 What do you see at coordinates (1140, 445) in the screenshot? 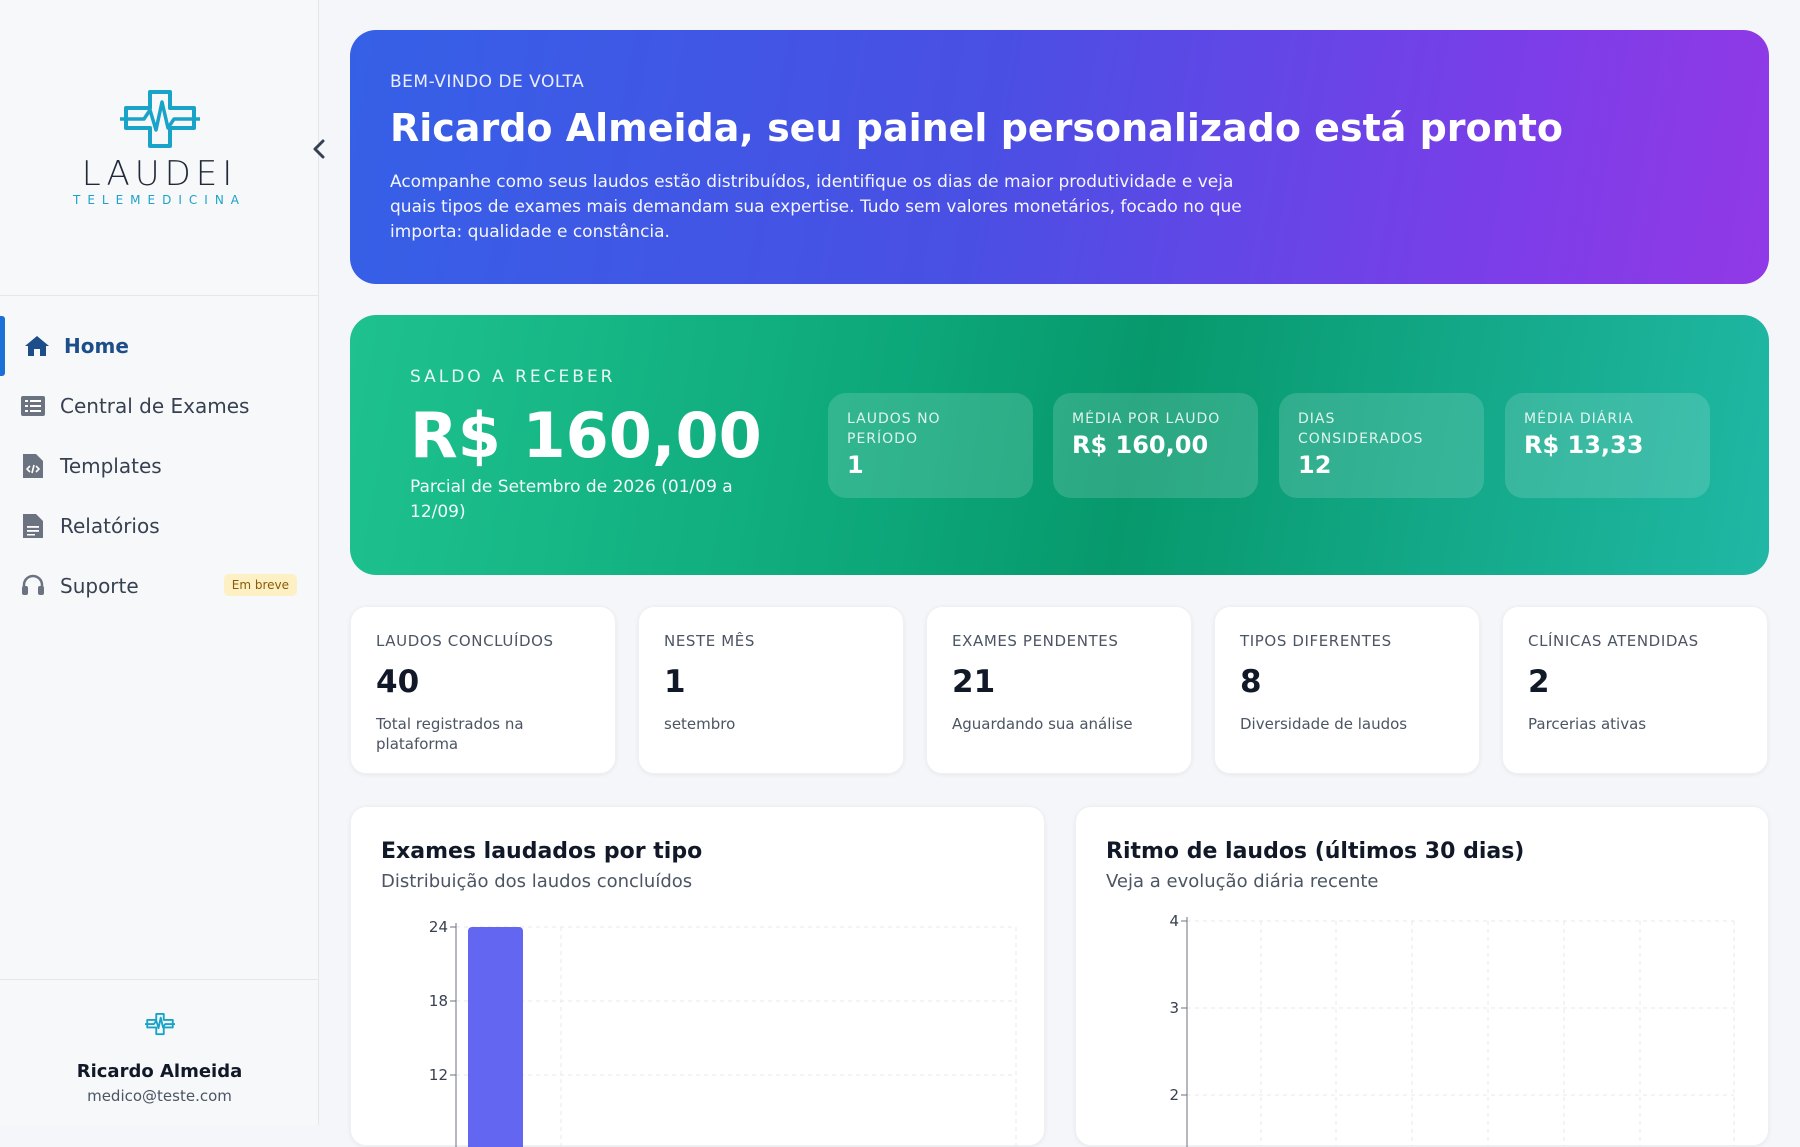
I see `metric-value: R$ 160,00` at bounding box center [1140, 445].